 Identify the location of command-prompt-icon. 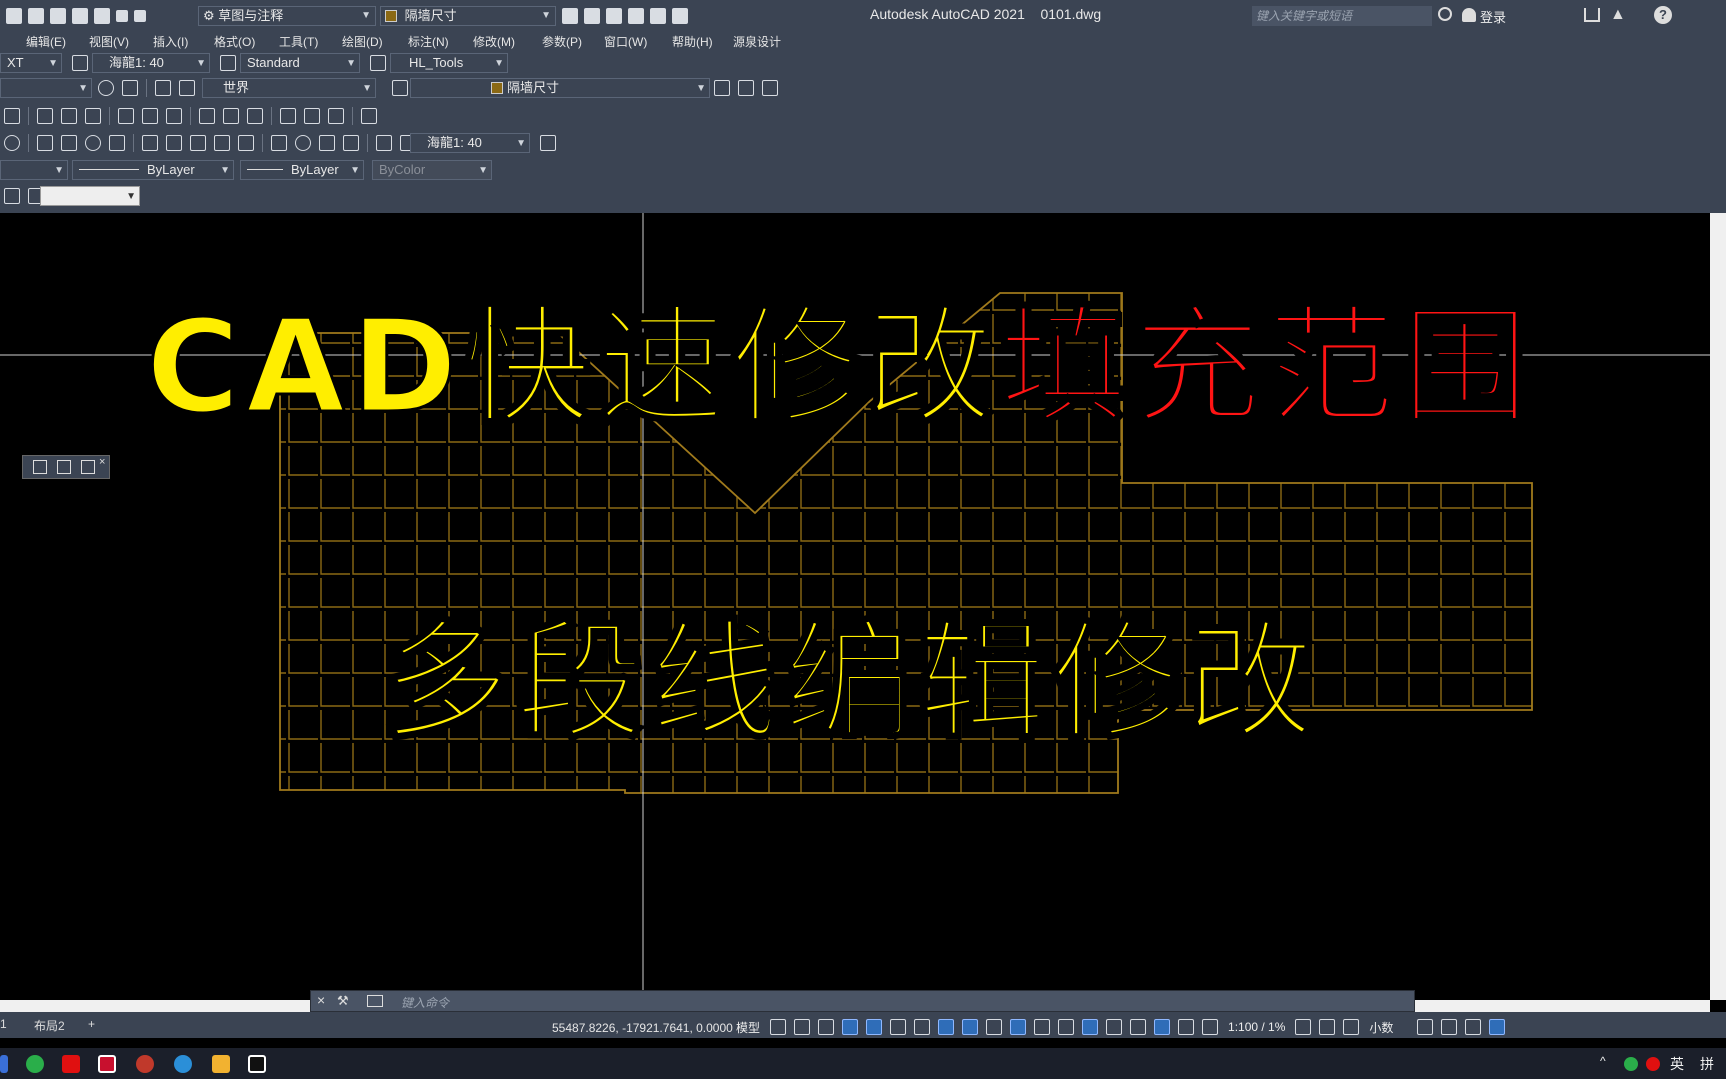
(375, 1001).